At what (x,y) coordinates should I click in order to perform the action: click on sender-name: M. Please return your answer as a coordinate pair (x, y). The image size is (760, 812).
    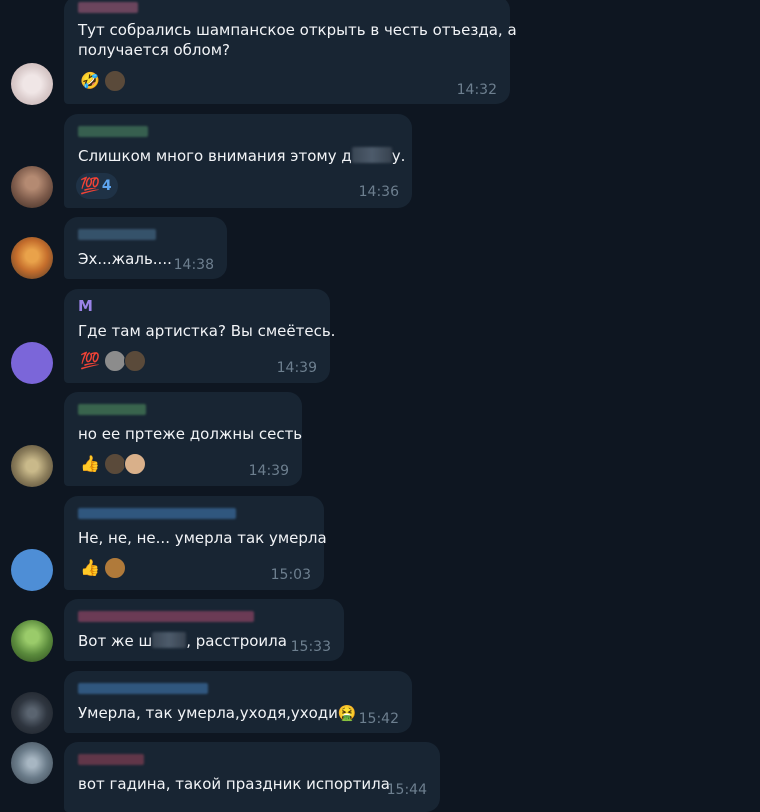
    Looking at the image, I should click on (85, 306).